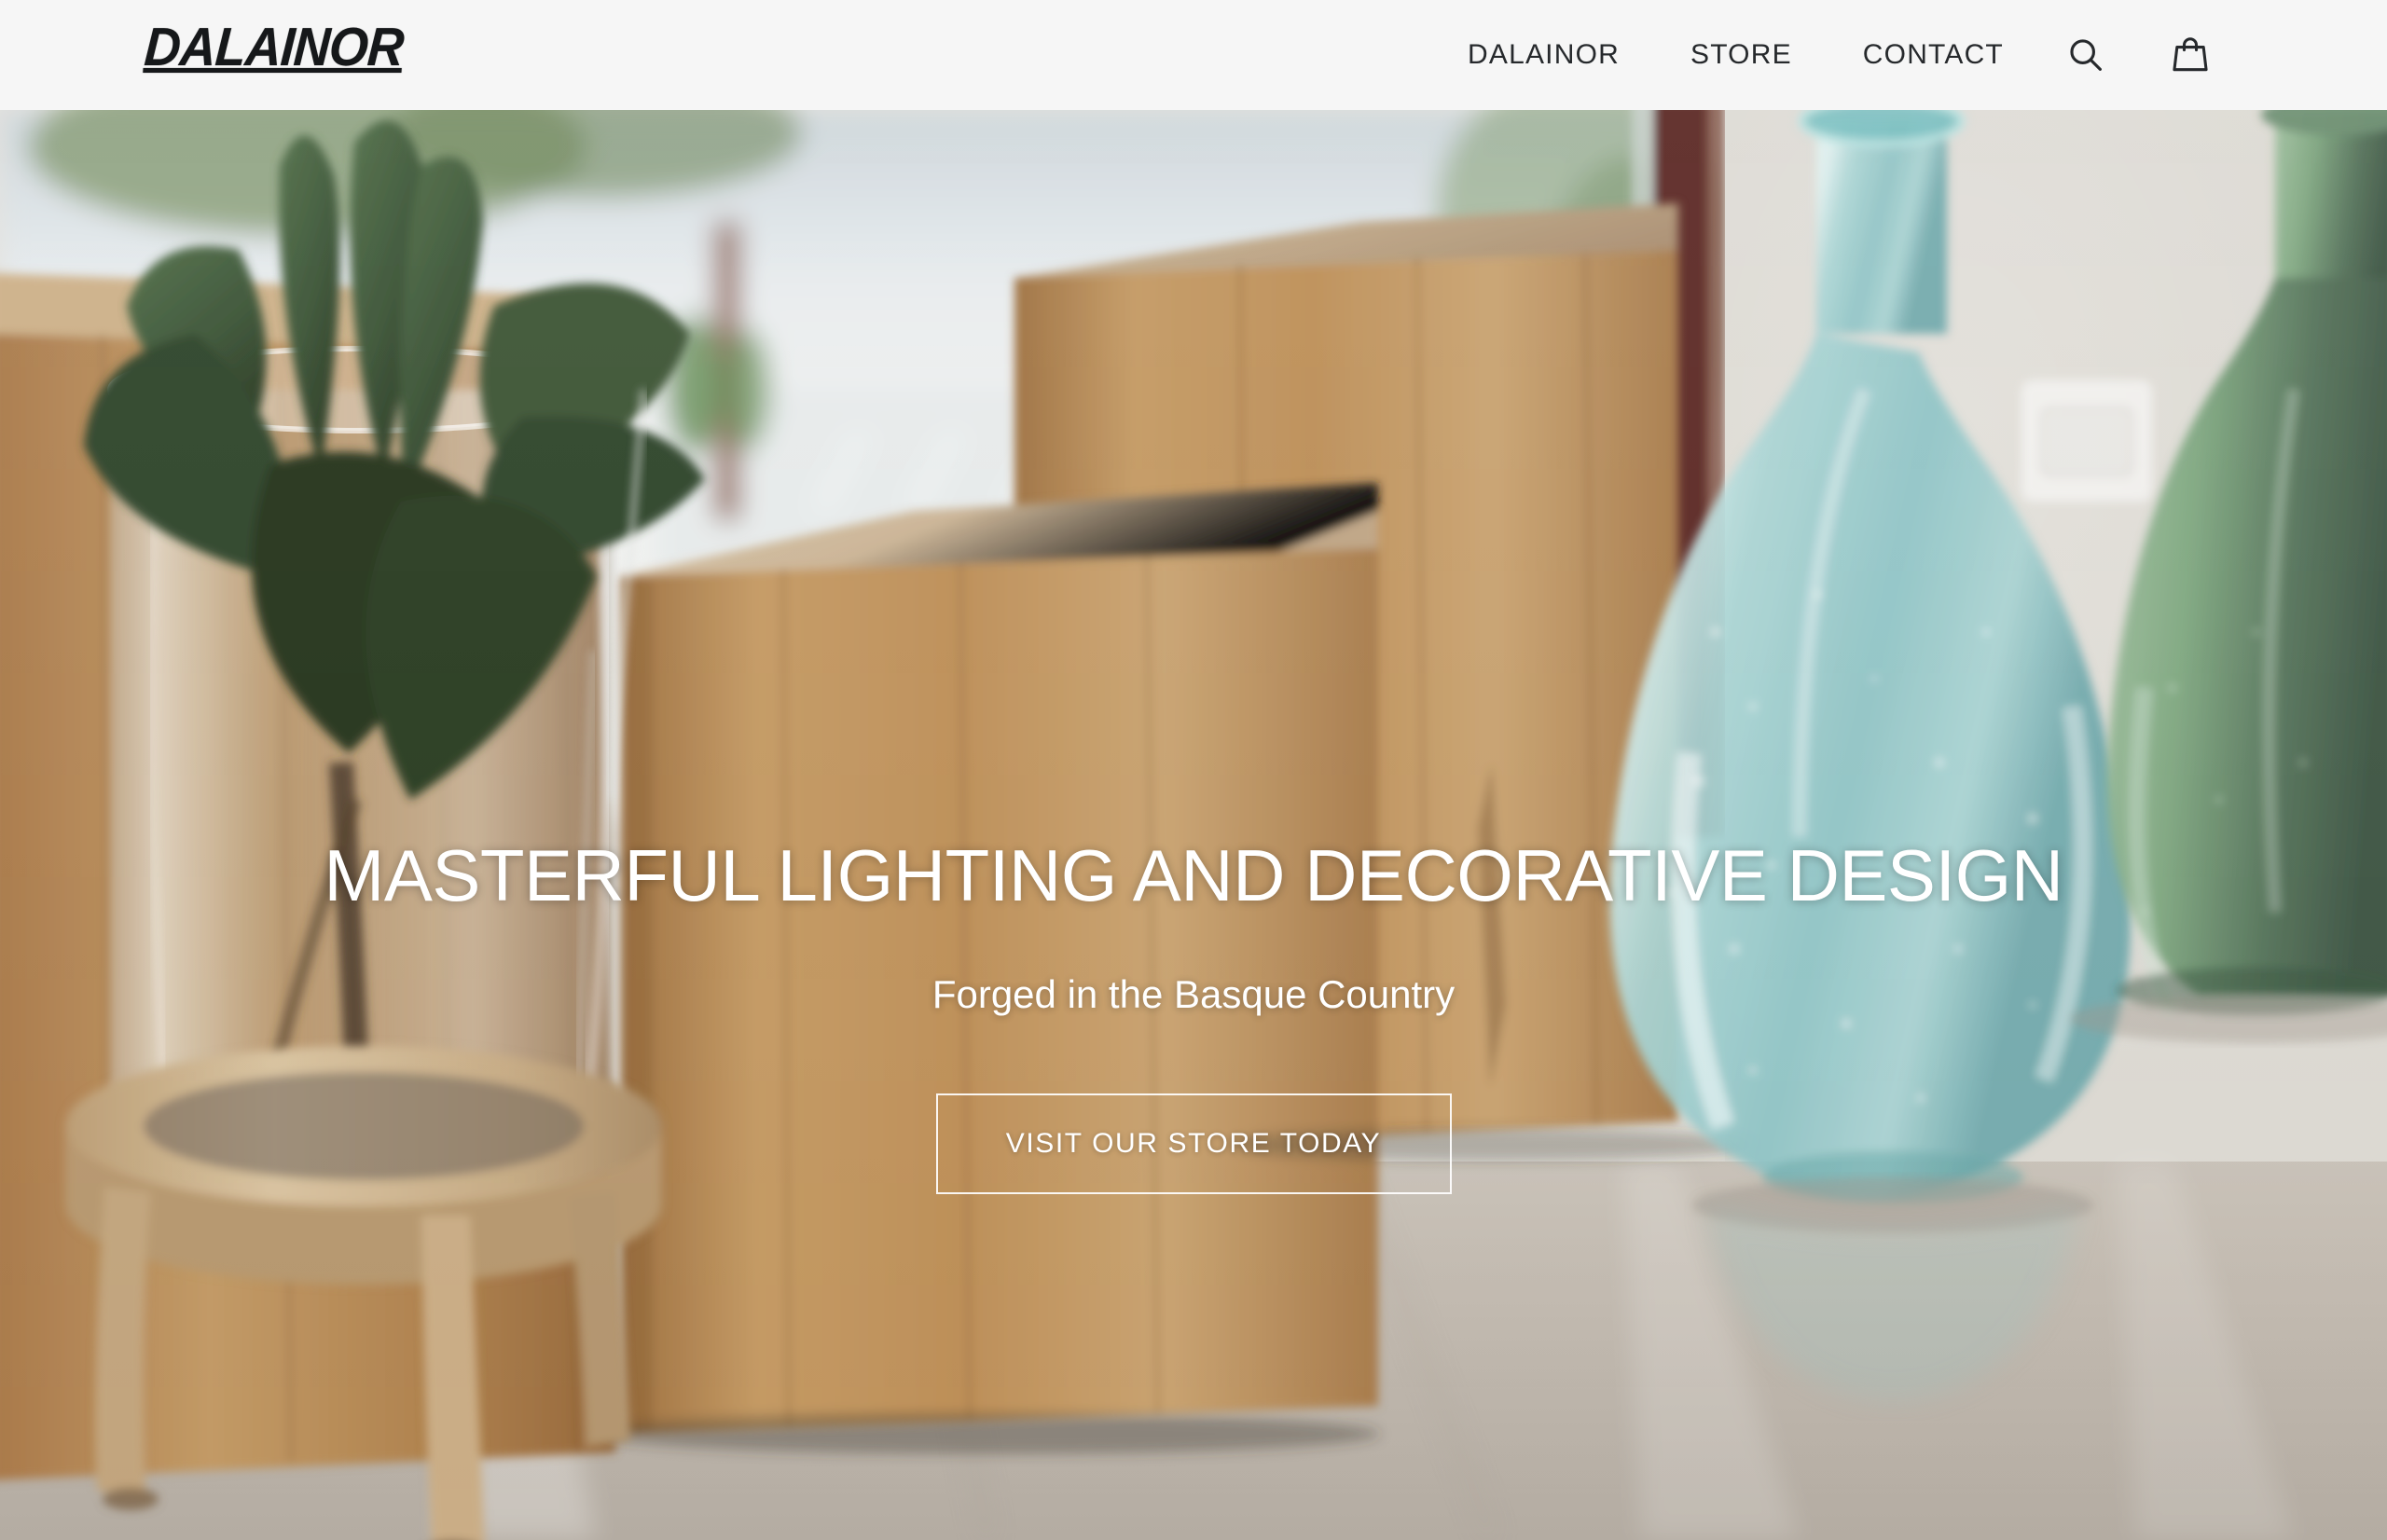 This screenshot has width=2387, height=1540. Describe the element at coordinates (2086, 55) in the screenshot. I see `search-icon` at that location.